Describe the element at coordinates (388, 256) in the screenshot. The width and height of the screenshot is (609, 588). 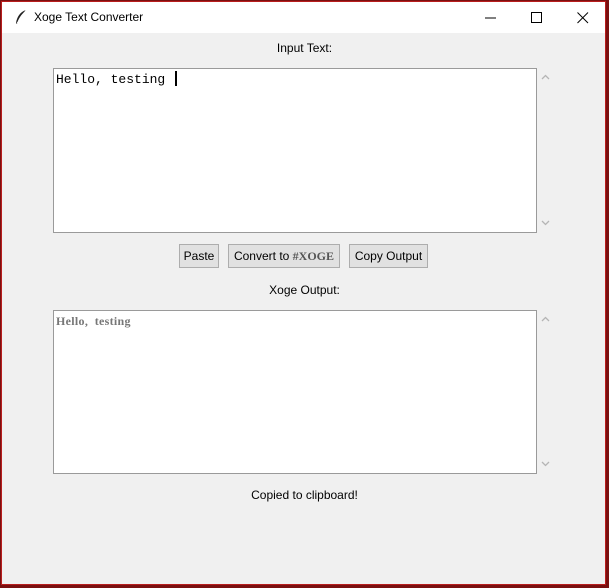
I see `copy-output-button: Copy Output` at that location.